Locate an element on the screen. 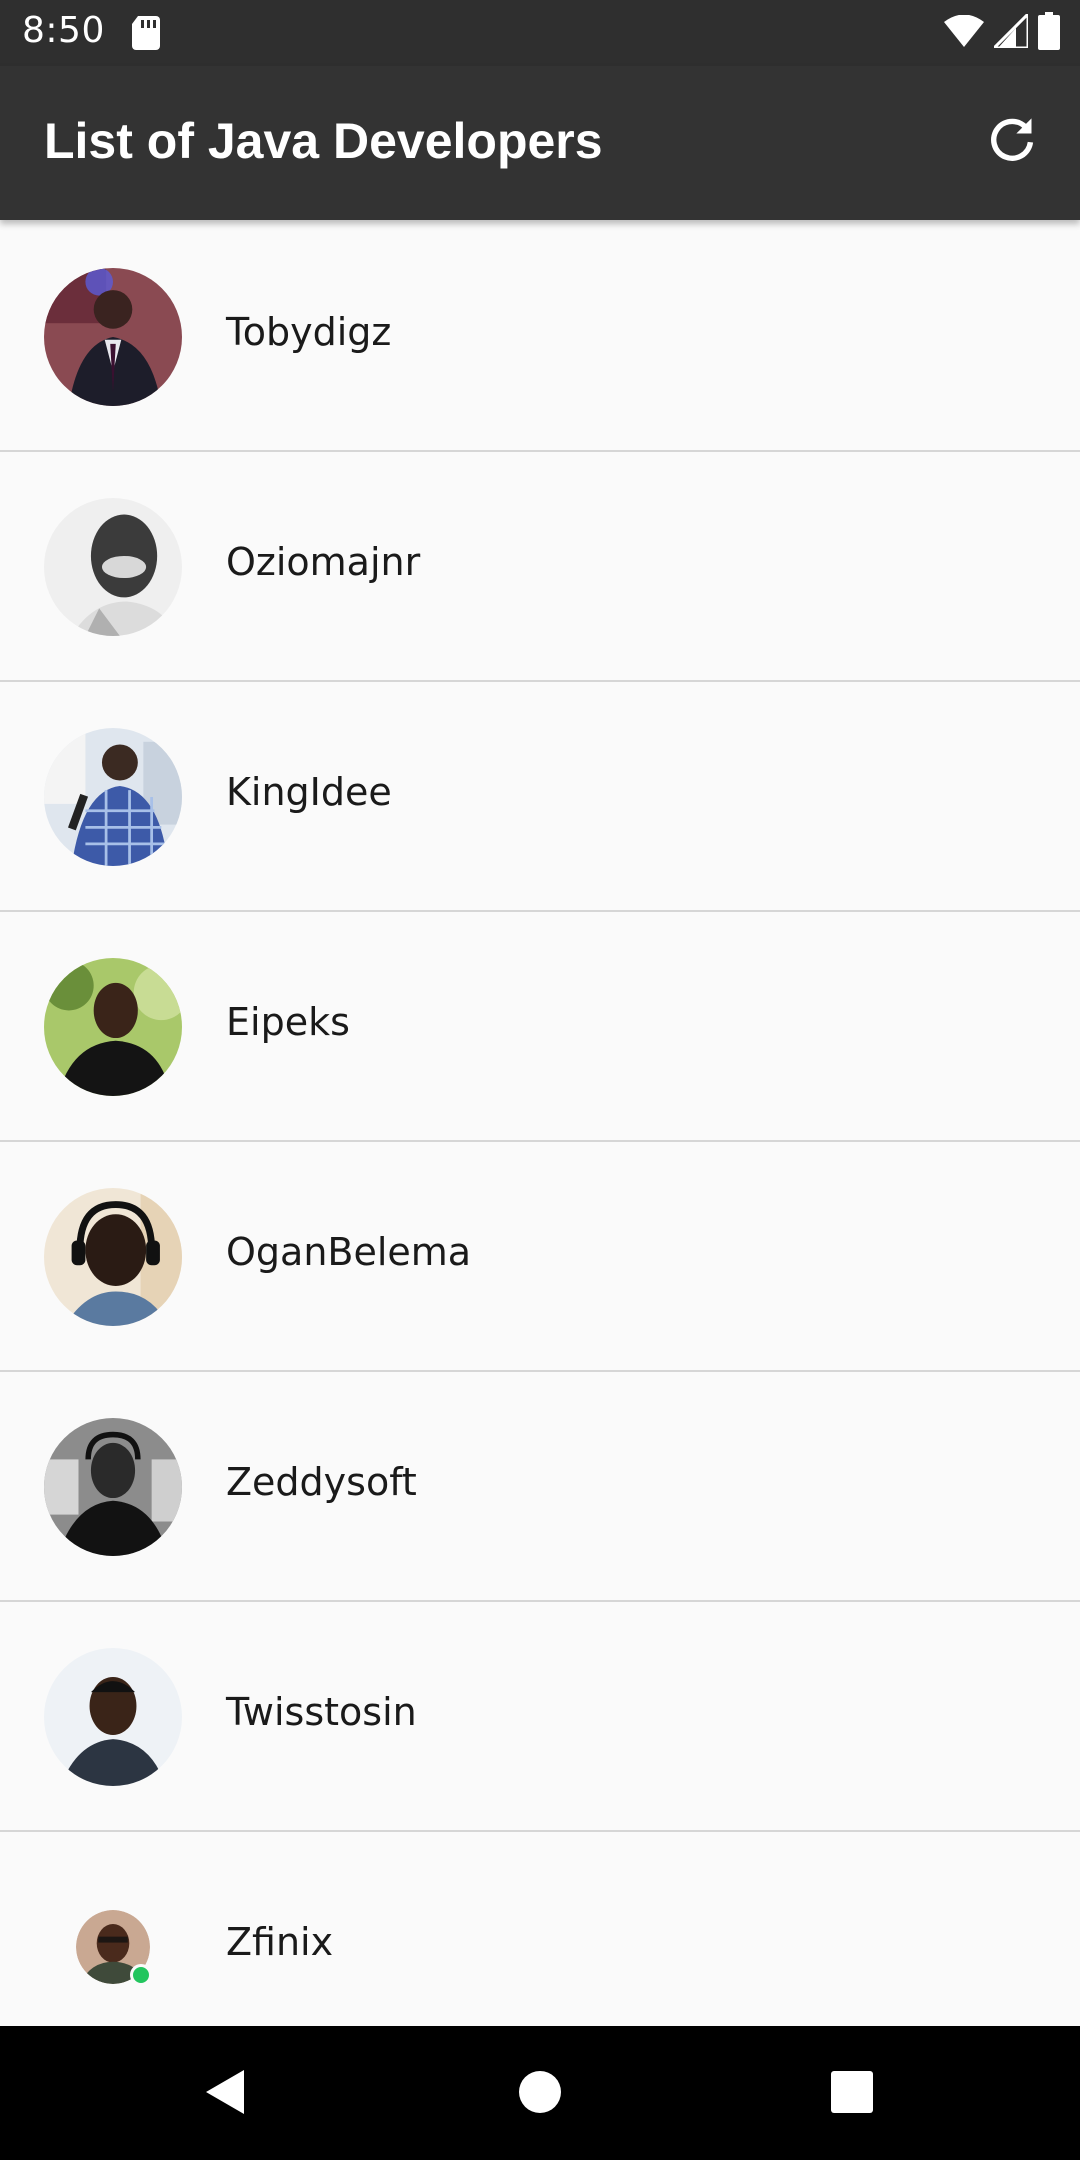 The height and width of the screenshot is (2160, 1080). developer-list-item: Zeddysoft is located at coordinates (540, 1487).